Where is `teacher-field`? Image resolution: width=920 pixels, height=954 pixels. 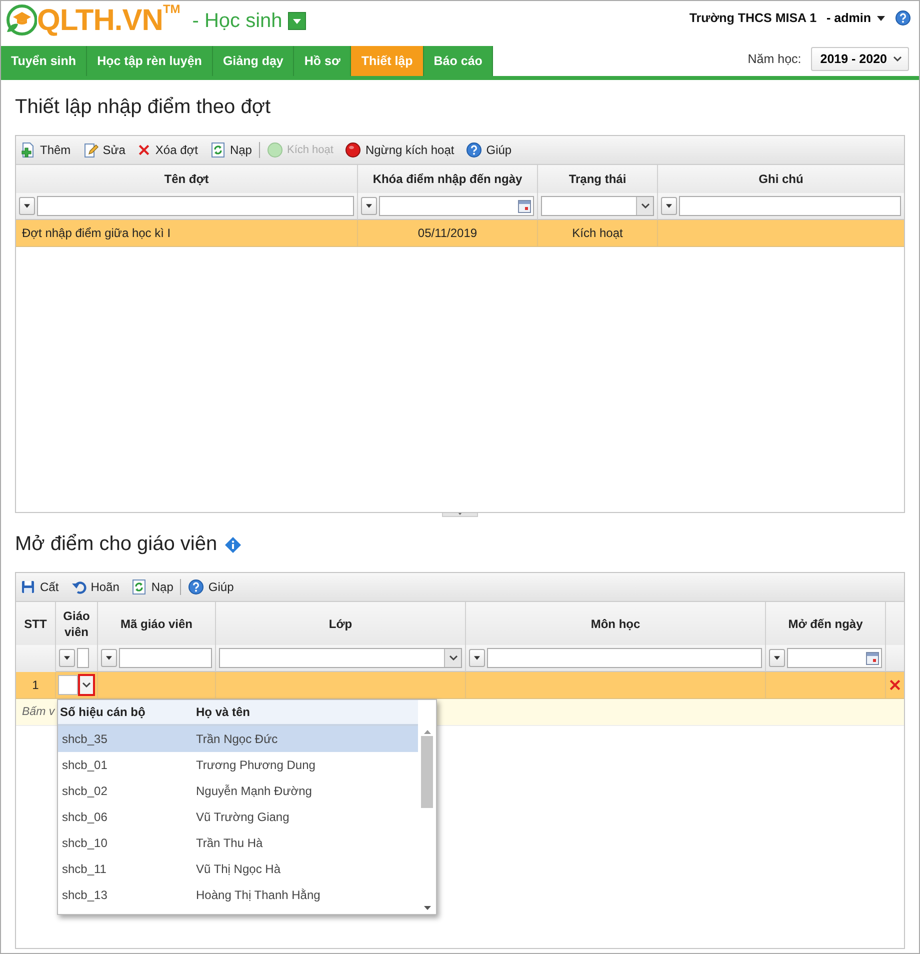
teacher-field is located at coordinates (68, 685).